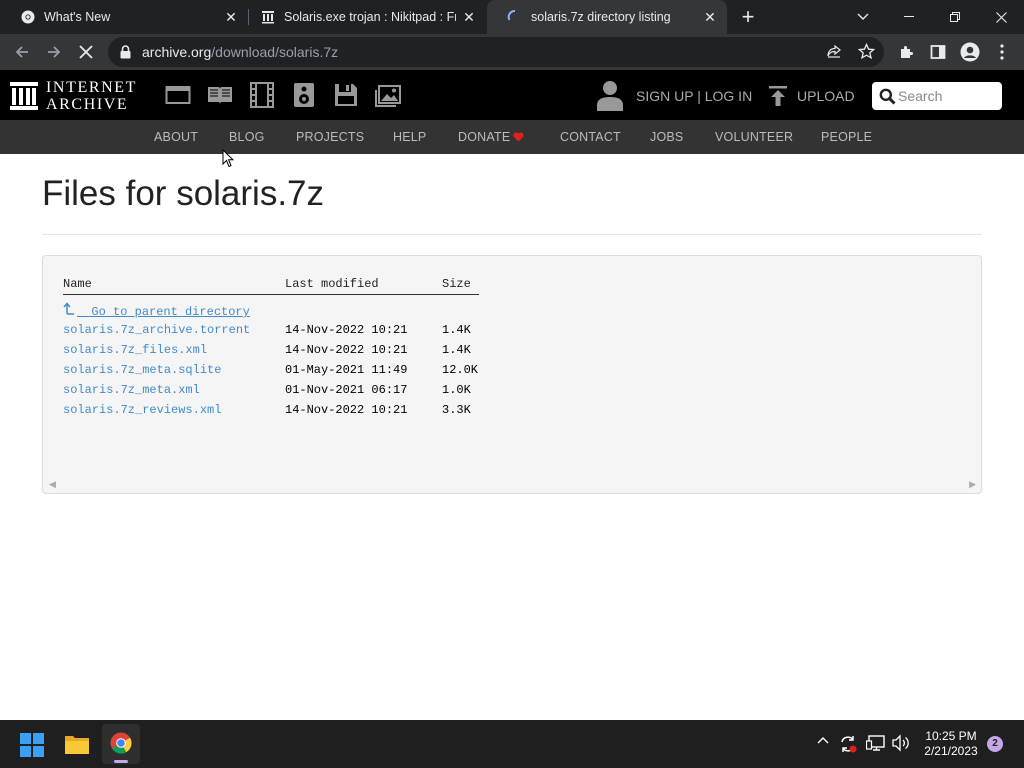 This screenshot has width=1024, height=768. Describe the element at coordinates (142, 370) in the screenshot. I see `file-link: solaris.7z_meta.sqlite` at that location.